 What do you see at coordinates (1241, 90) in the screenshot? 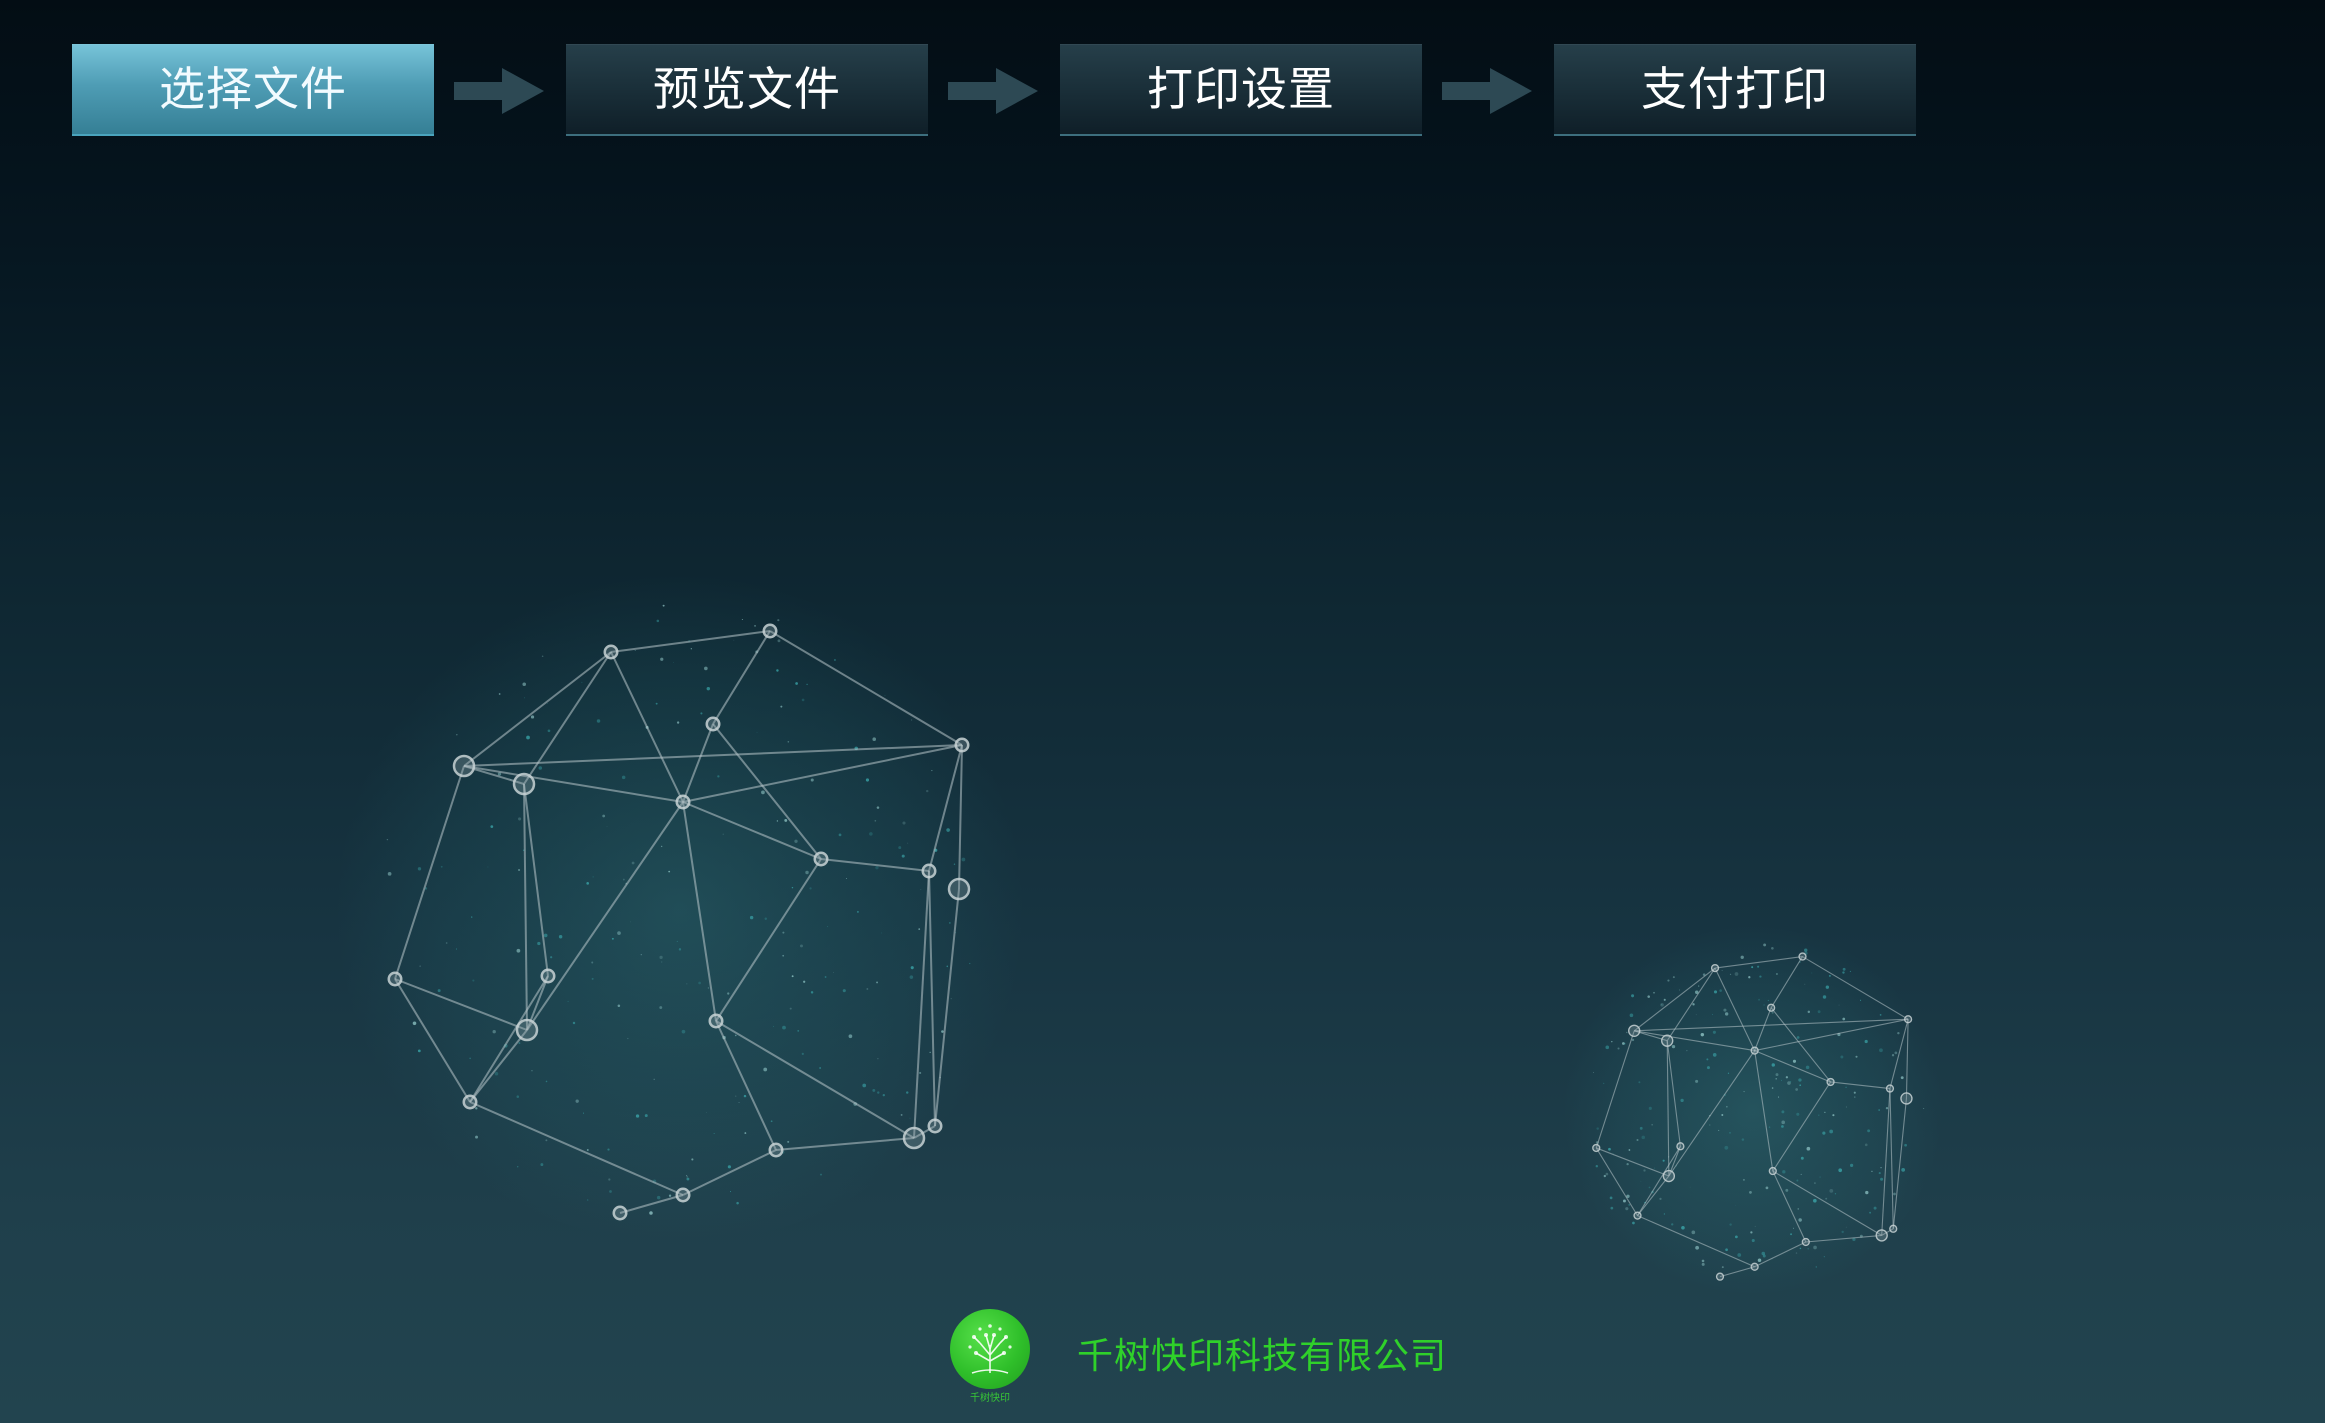
I see `step-print-settings: 打印设置` at bounding box center [1241, 90].